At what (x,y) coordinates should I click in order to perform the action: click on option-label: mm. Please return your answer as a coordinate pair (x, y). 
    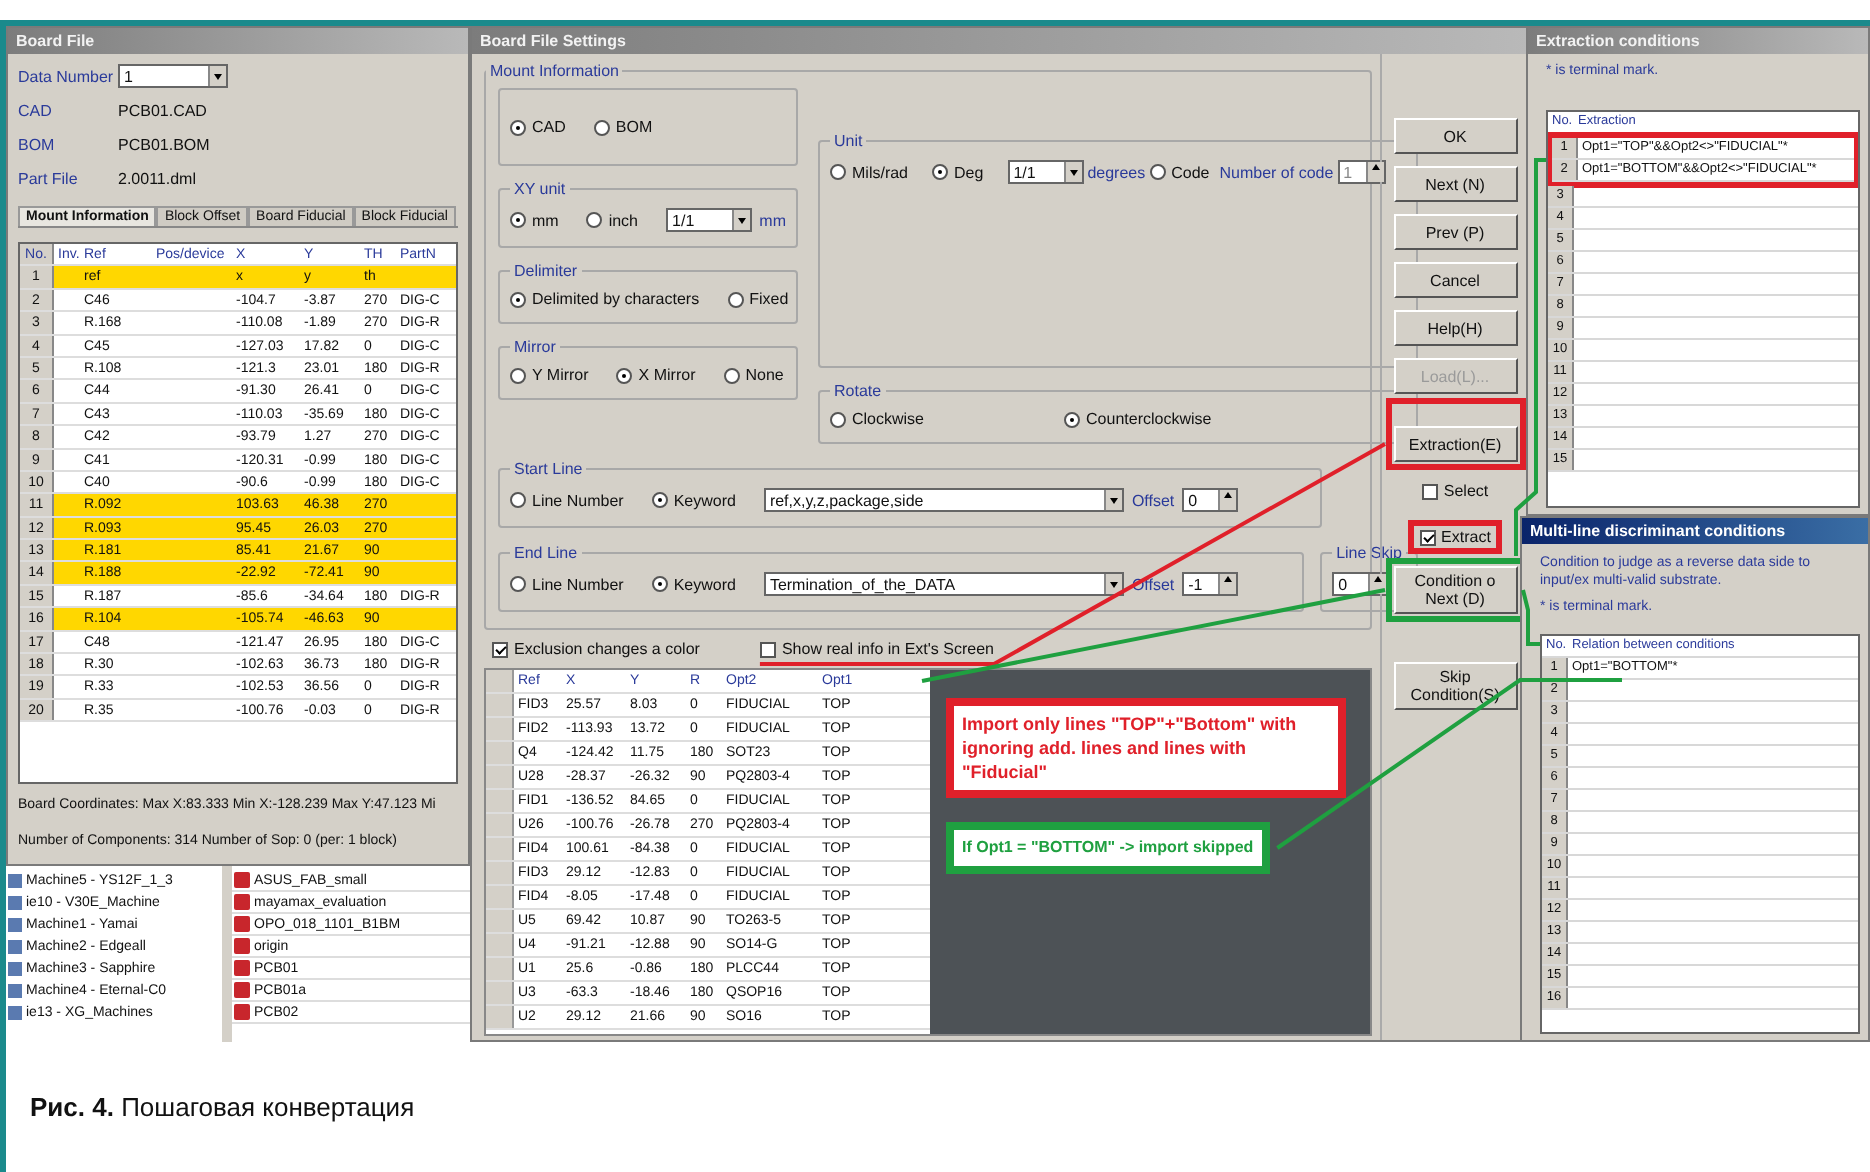
    Looking at the image, I should click on (545, 220).